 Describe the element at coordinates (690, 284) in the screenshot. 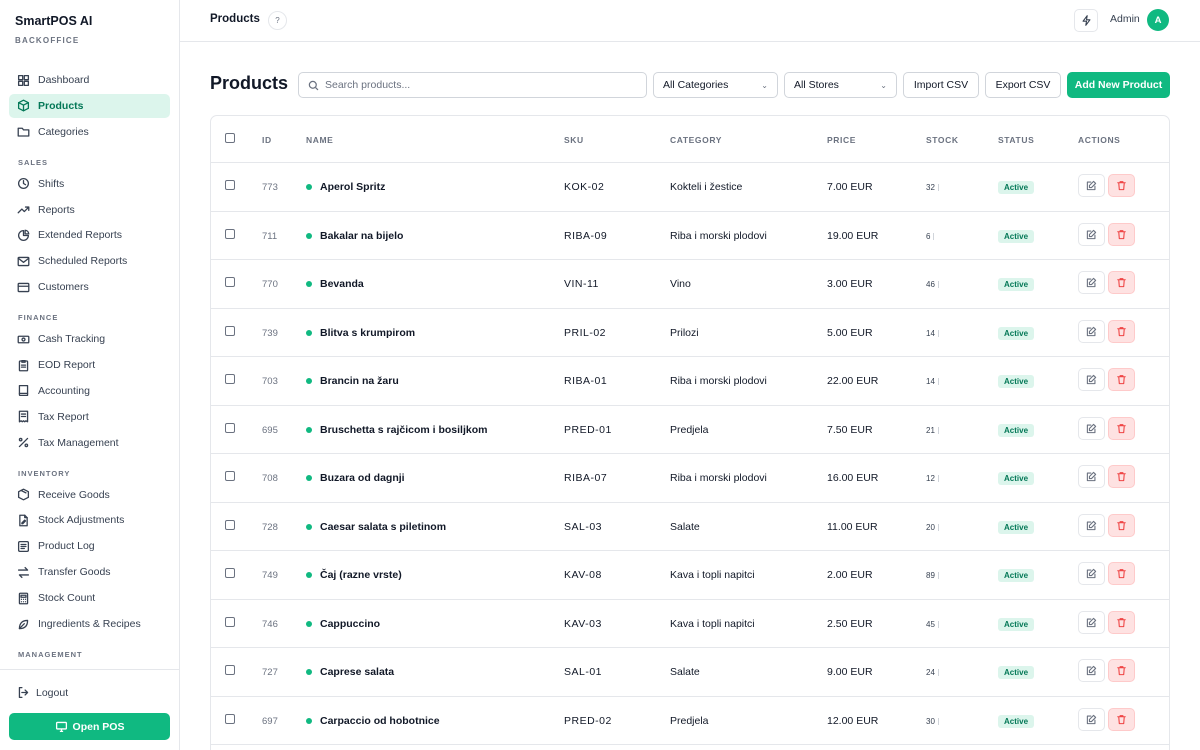

I see `table-row: 770 Bevanda VIN-11 Vino 3.00 EUR 46 Active` at that location.